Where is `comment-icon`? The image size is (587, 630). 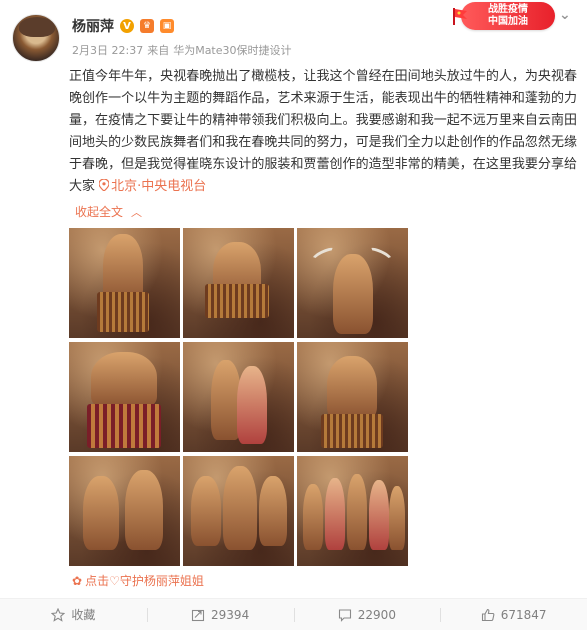 comment-icon is located at coordinates (344, 615).